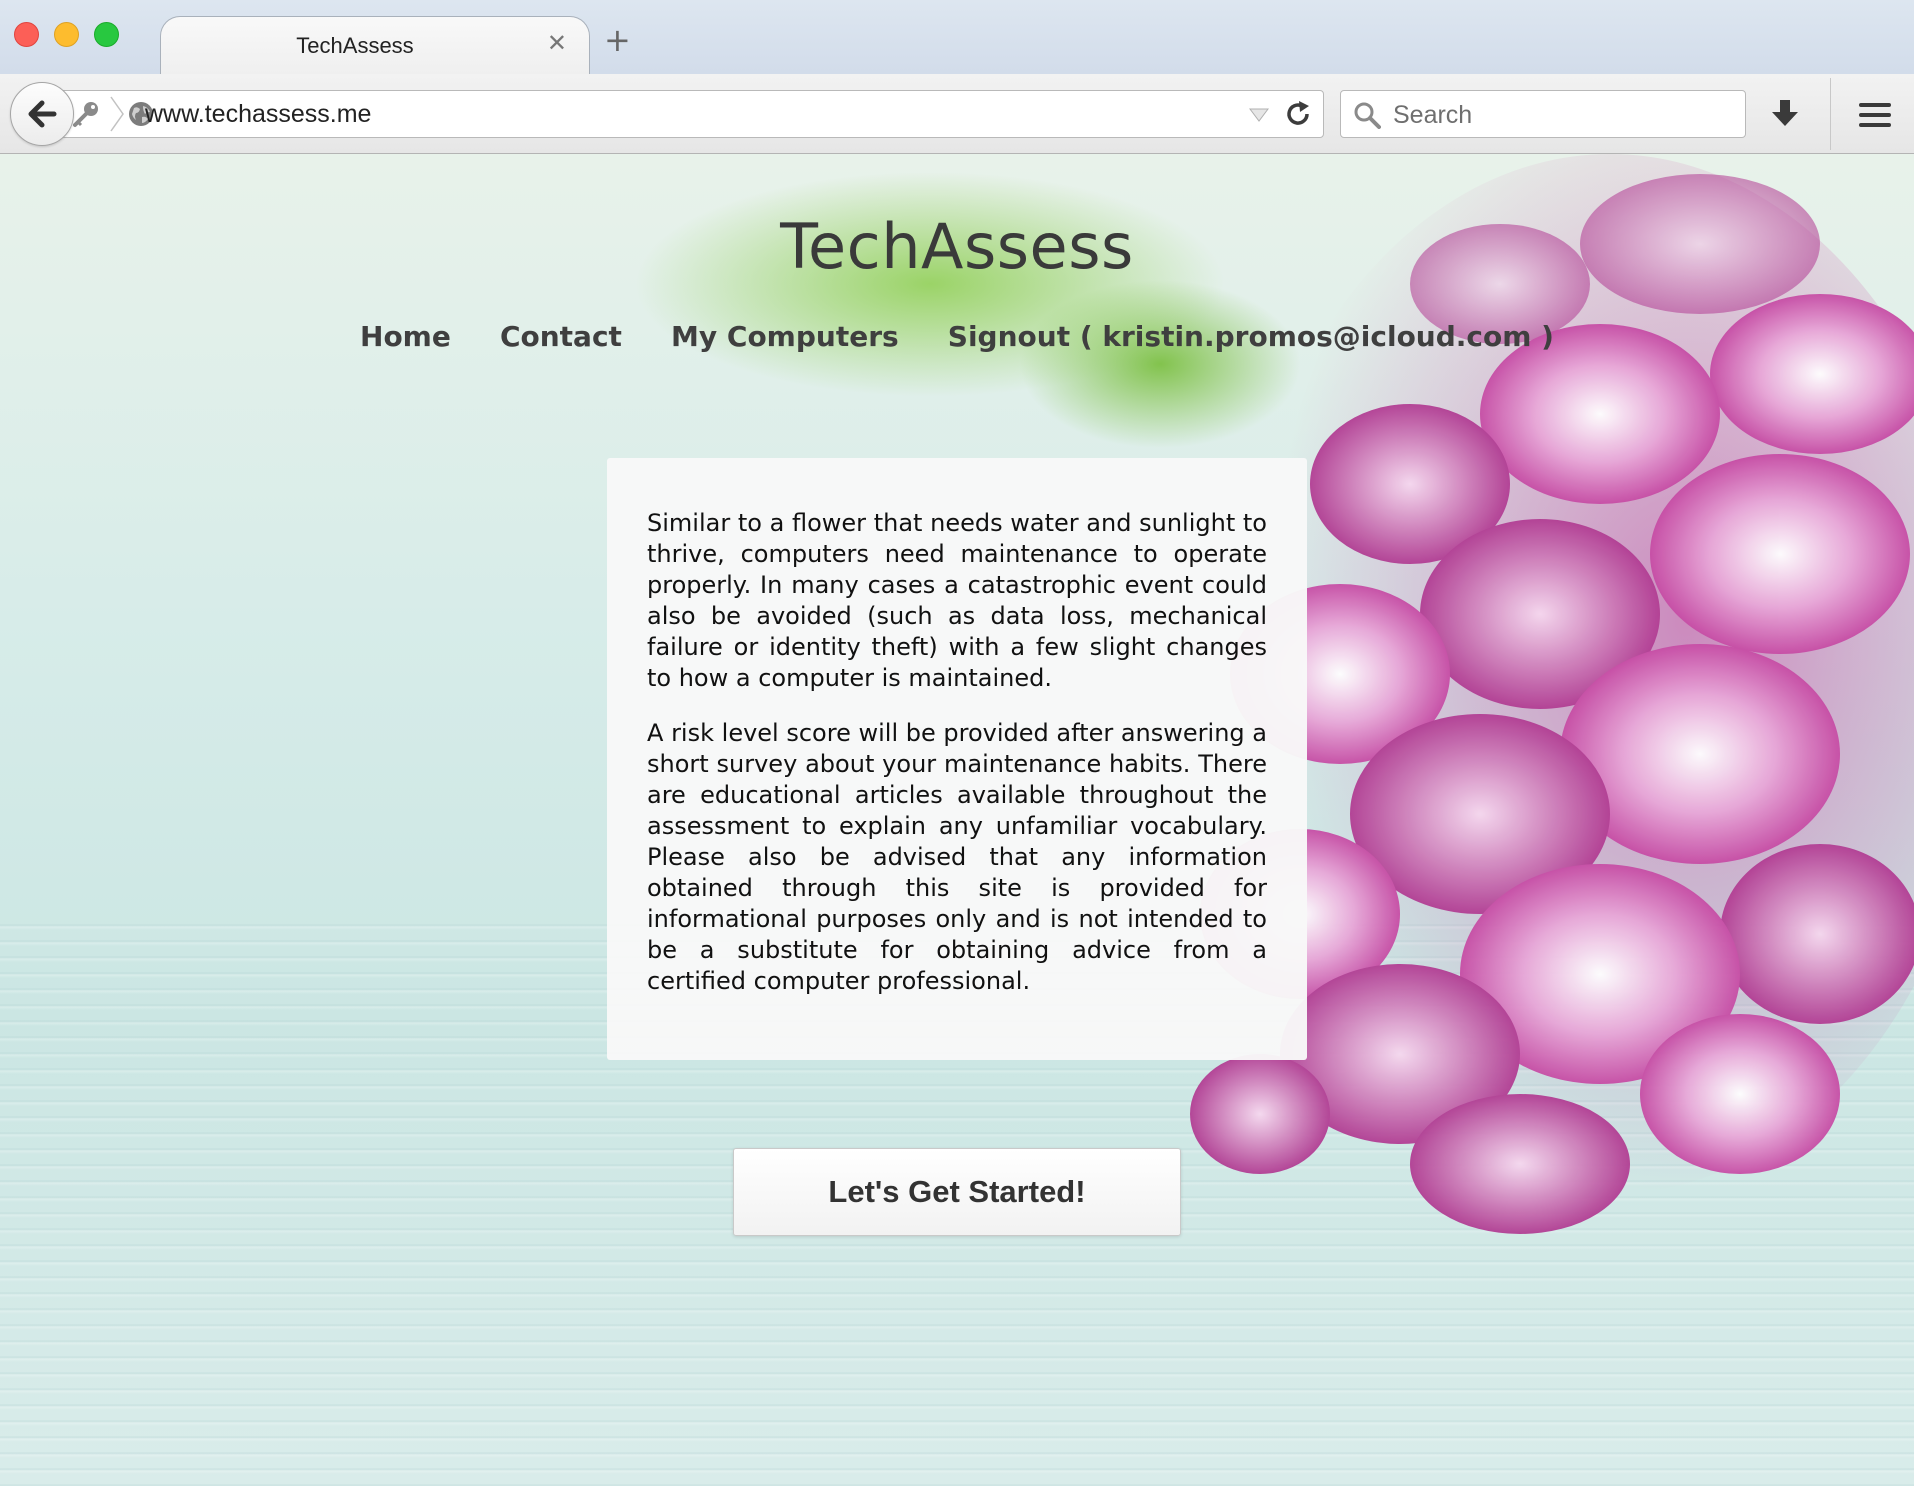 The image size is (1914, 1486). What do you see at coordinates (1563, 115) in the screenshot?
I see `search-input` at bounding box center [1563, 115].